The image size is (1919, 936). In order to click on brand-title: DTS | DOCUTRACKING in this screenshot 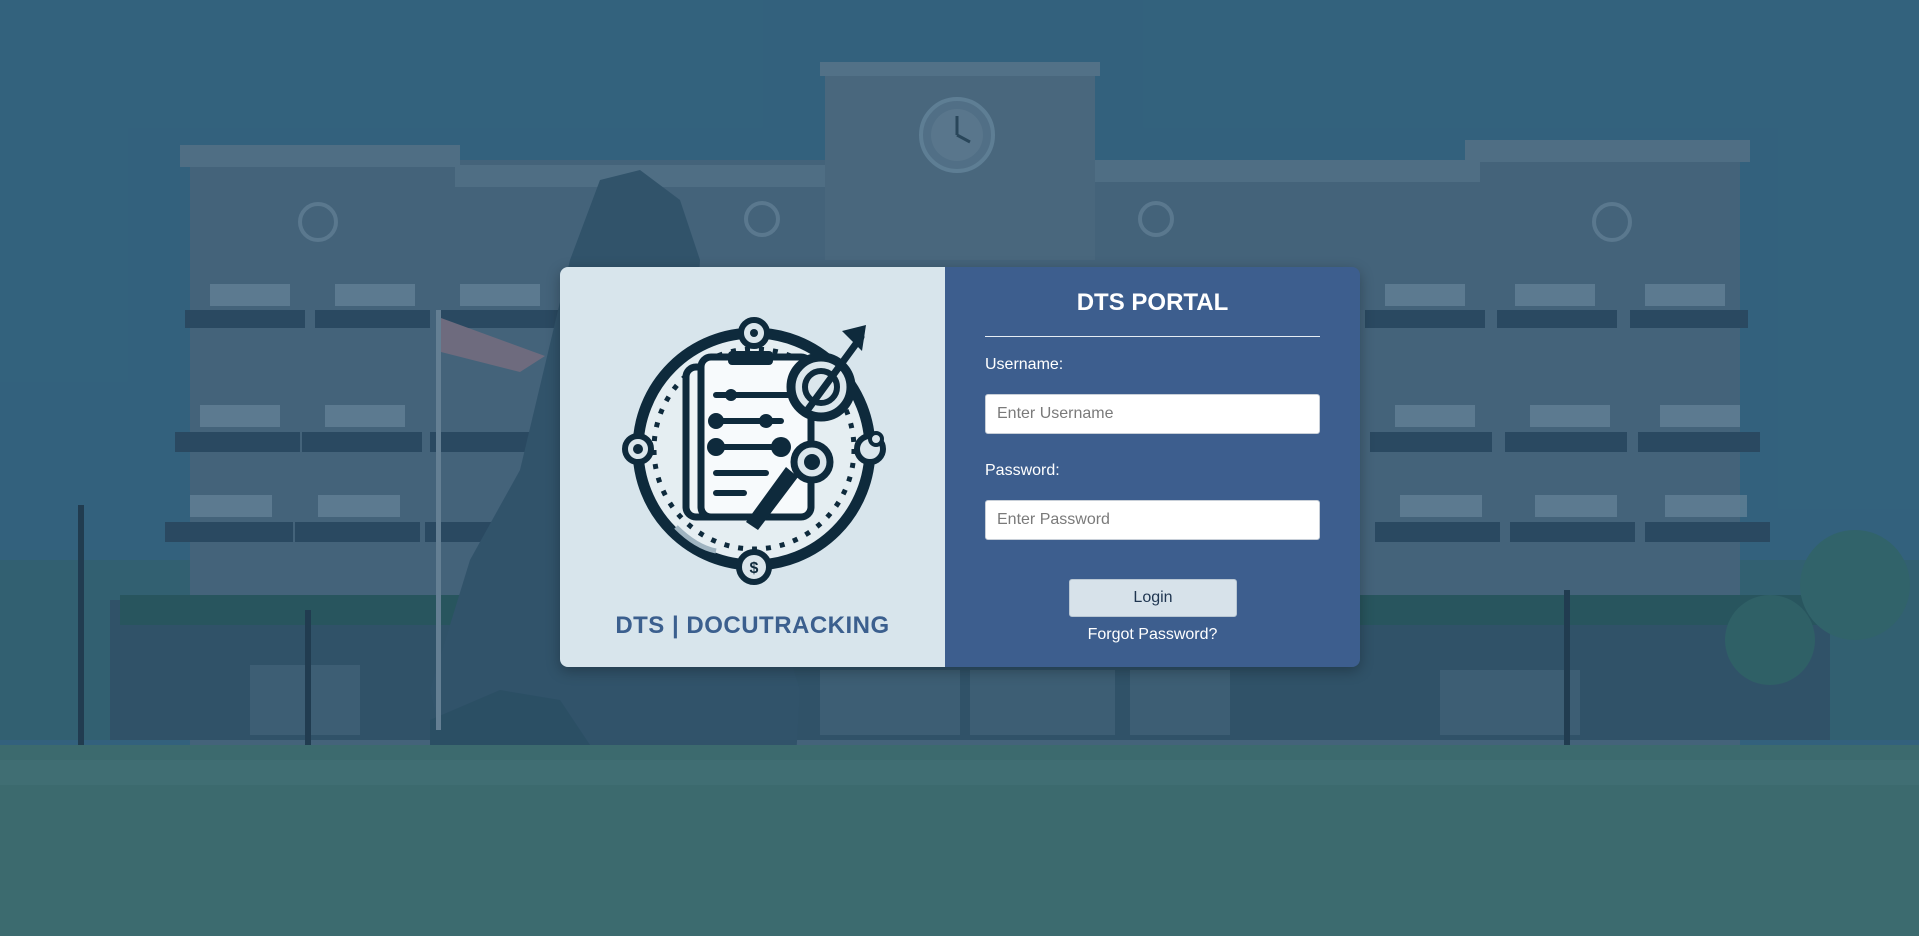, I will do `click(752, 625)`.